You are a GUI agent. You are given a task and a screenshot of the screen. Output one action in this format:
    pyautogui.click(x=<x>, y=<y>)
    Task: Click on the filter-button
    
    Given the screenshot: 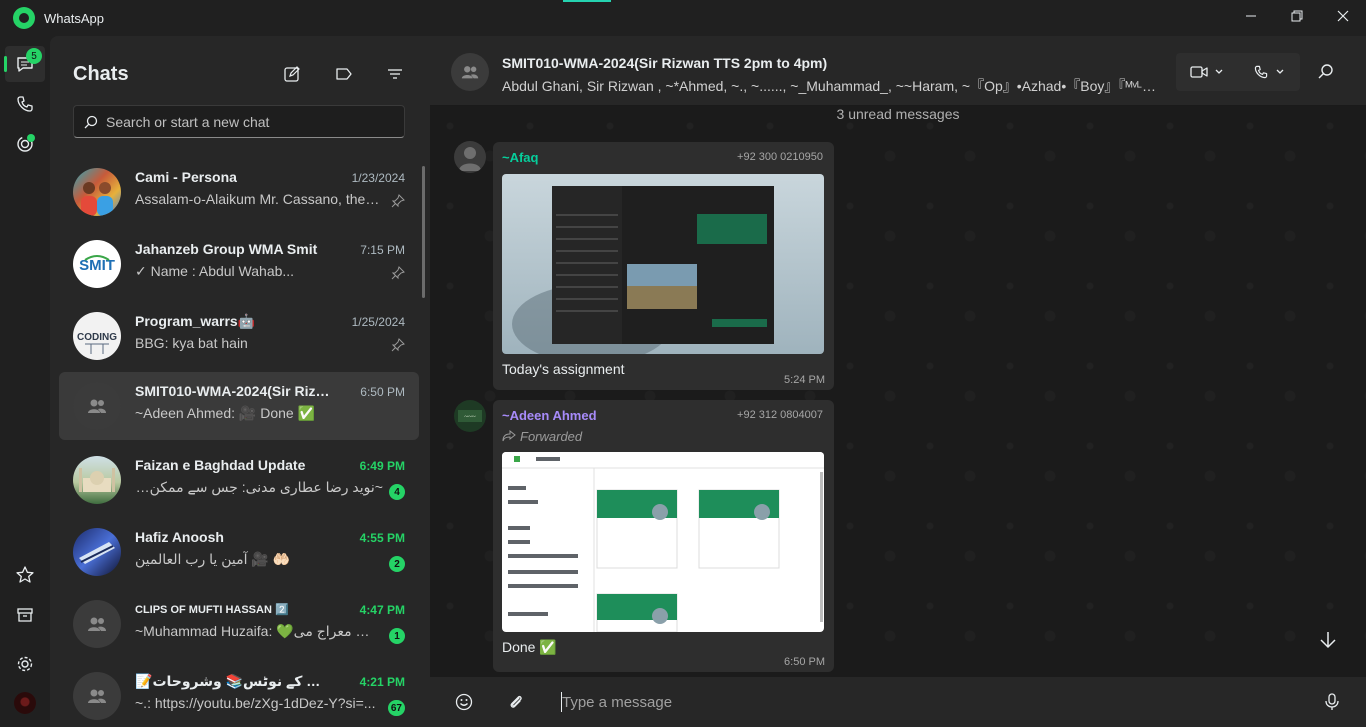 What is the action you would take?
    pyautogui.click(x=395, y=74)
    